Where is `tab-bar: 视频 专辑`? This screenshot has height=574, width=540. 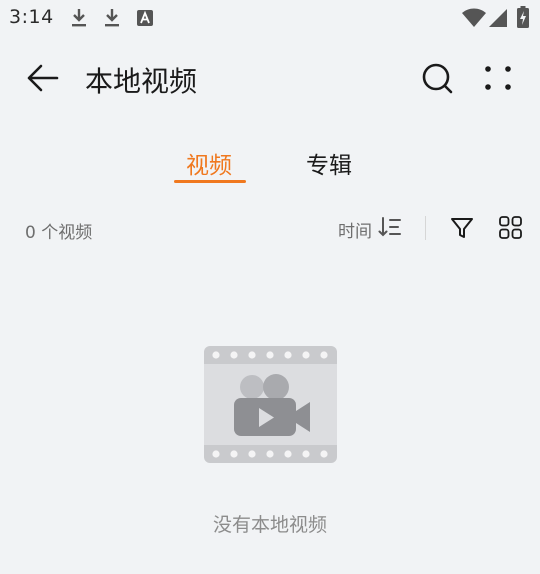 tab-bar: 视频 专辑 is located at coordinates (270, 165).